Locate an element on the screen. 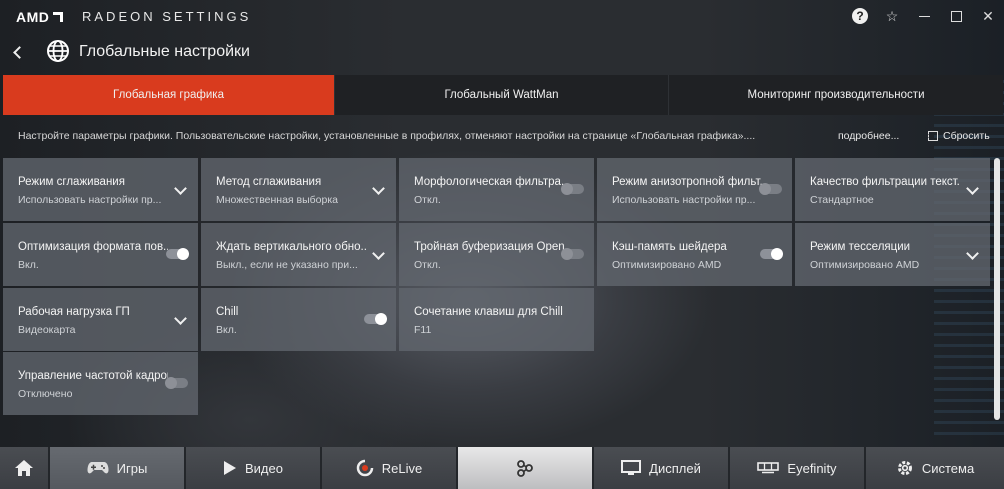  close-button: ✕ is located at coordinates (988, 16).